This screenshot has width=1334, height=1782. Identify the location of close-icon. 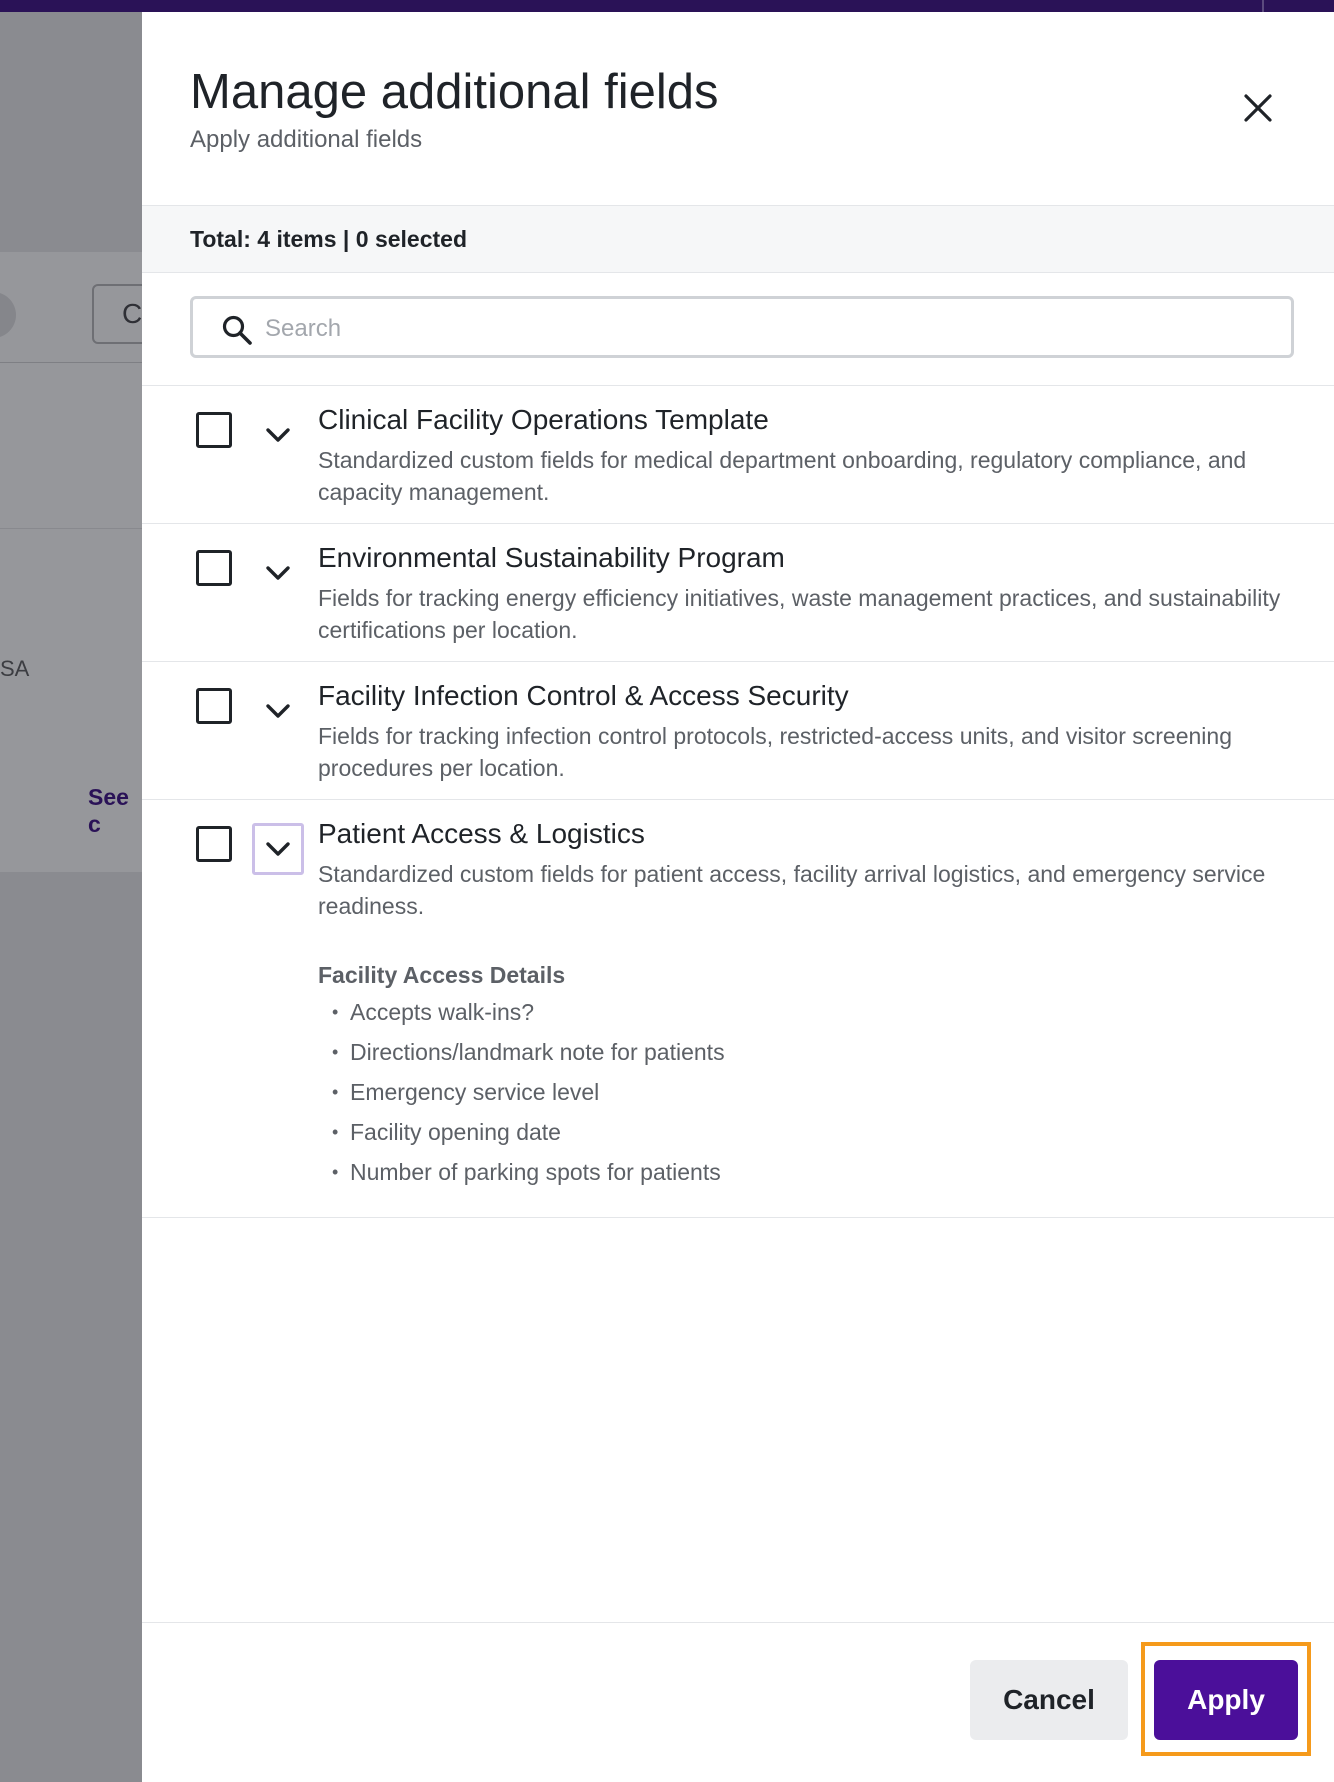
(1258, 108).